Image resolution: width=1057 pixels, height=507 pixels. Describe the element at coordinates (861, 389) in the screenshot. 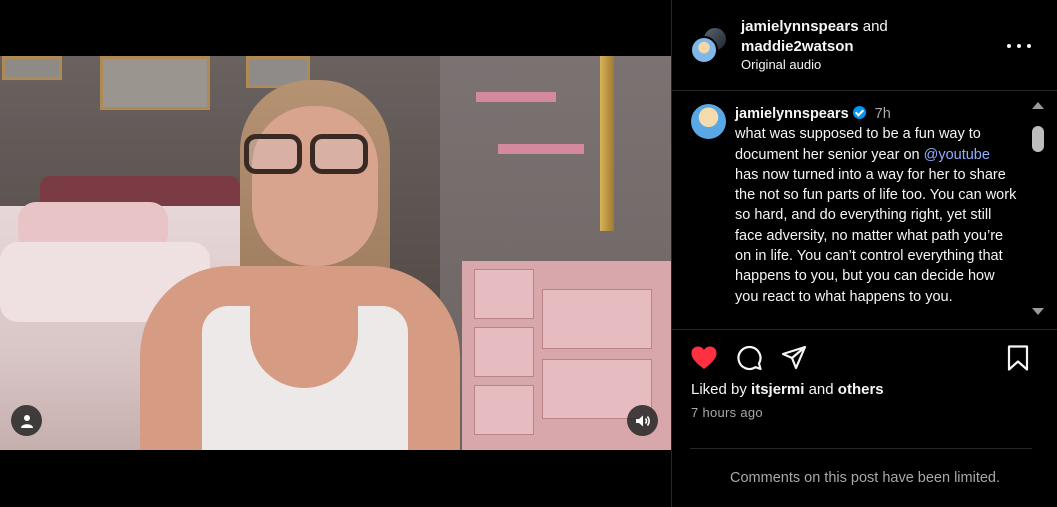

I see `liked-by-others-link: others` at that location.